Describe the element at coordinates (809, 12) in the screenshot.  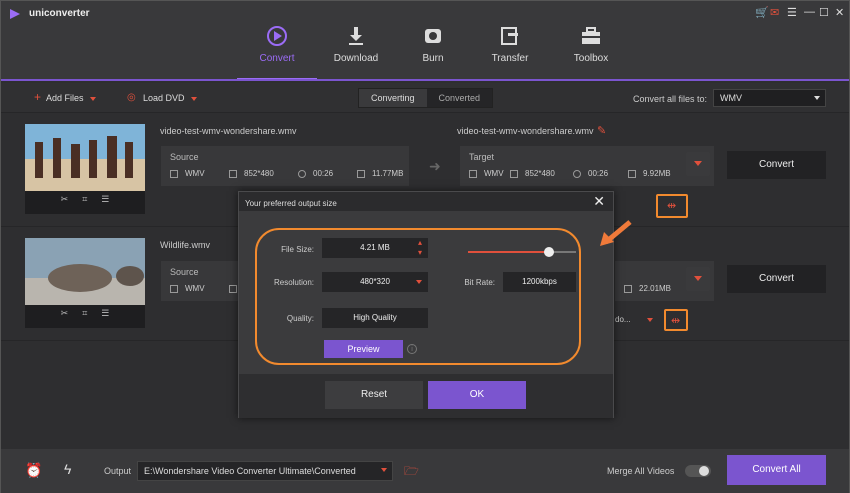
I see `minimize-icon: —` at that location.